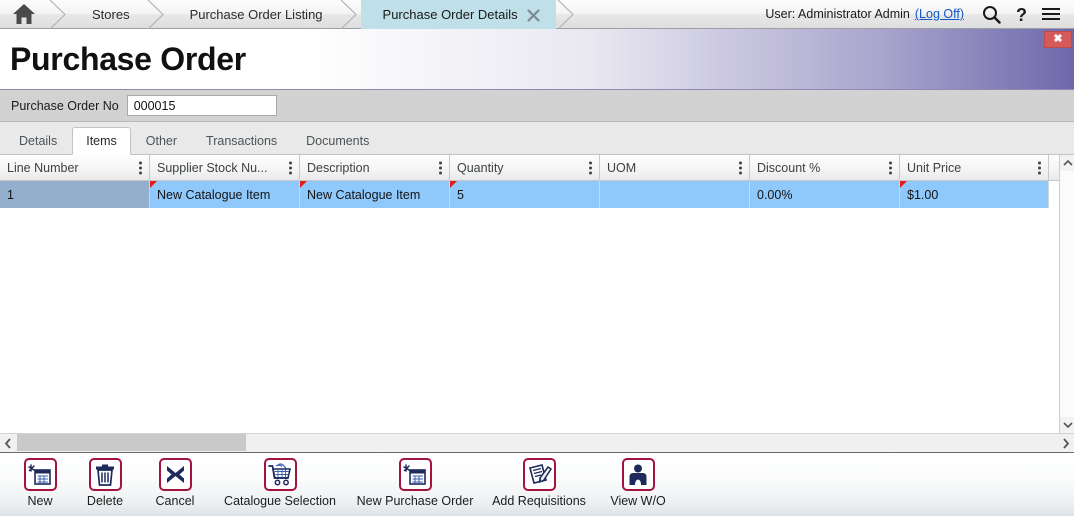 The image size is (1074, 516). I want to click on tool-label: Add Requisitions, so click(539, 501).